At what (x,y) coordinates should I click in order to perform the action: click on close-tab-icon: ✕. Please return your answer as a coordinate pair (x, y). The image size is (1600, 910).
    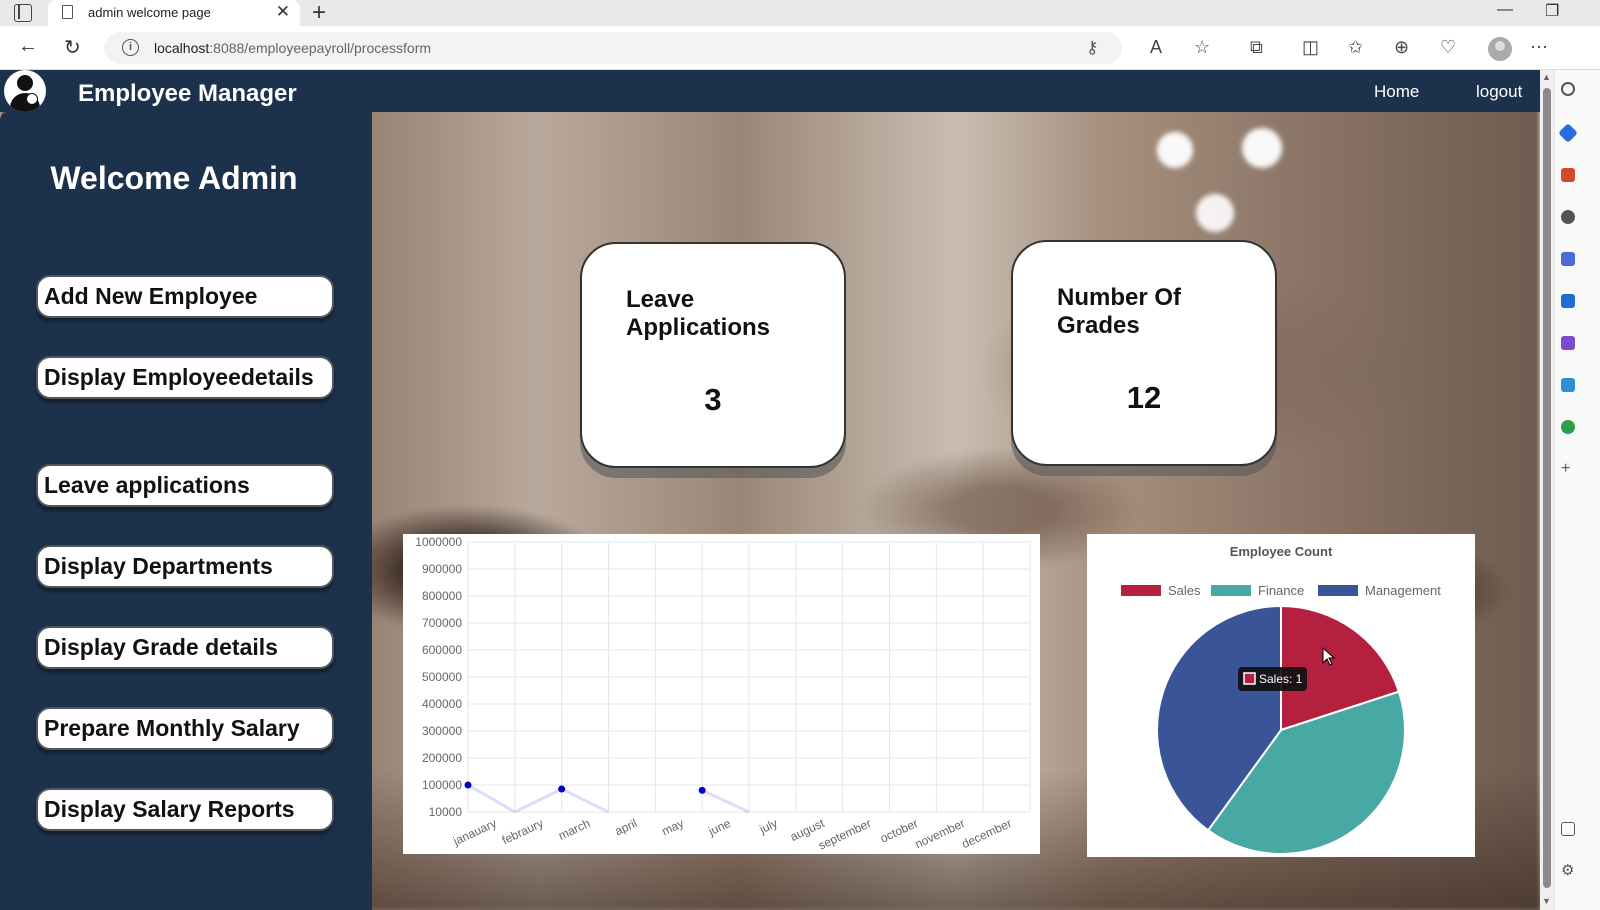
    Looking at the image, I should click on (283, 12).